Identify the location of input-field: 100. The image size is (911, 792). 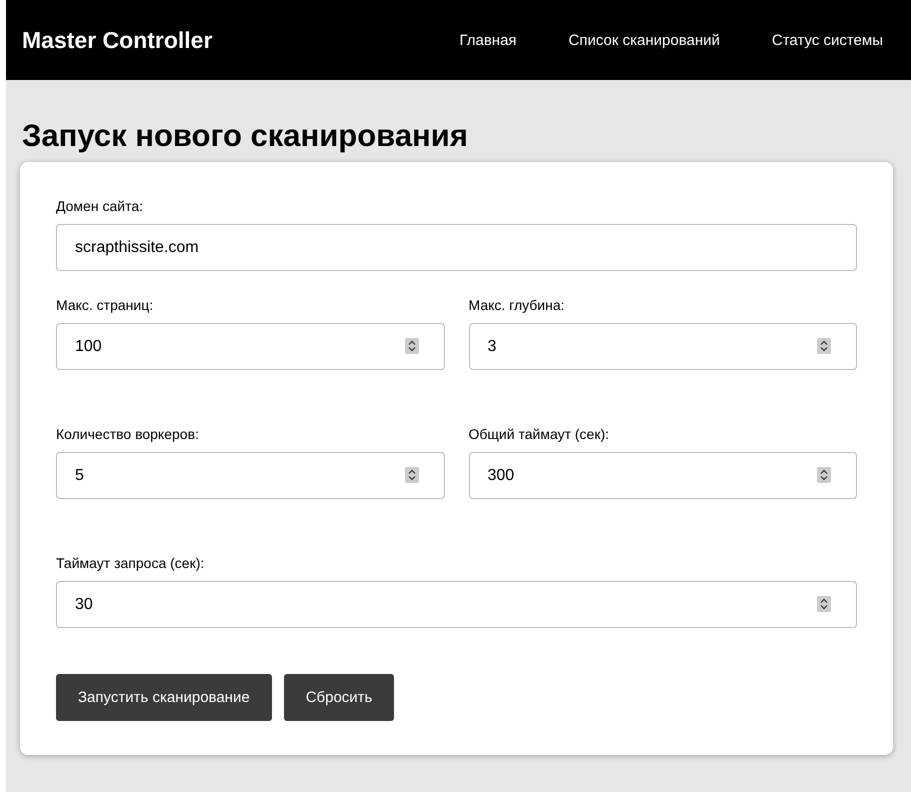
(250, 346).